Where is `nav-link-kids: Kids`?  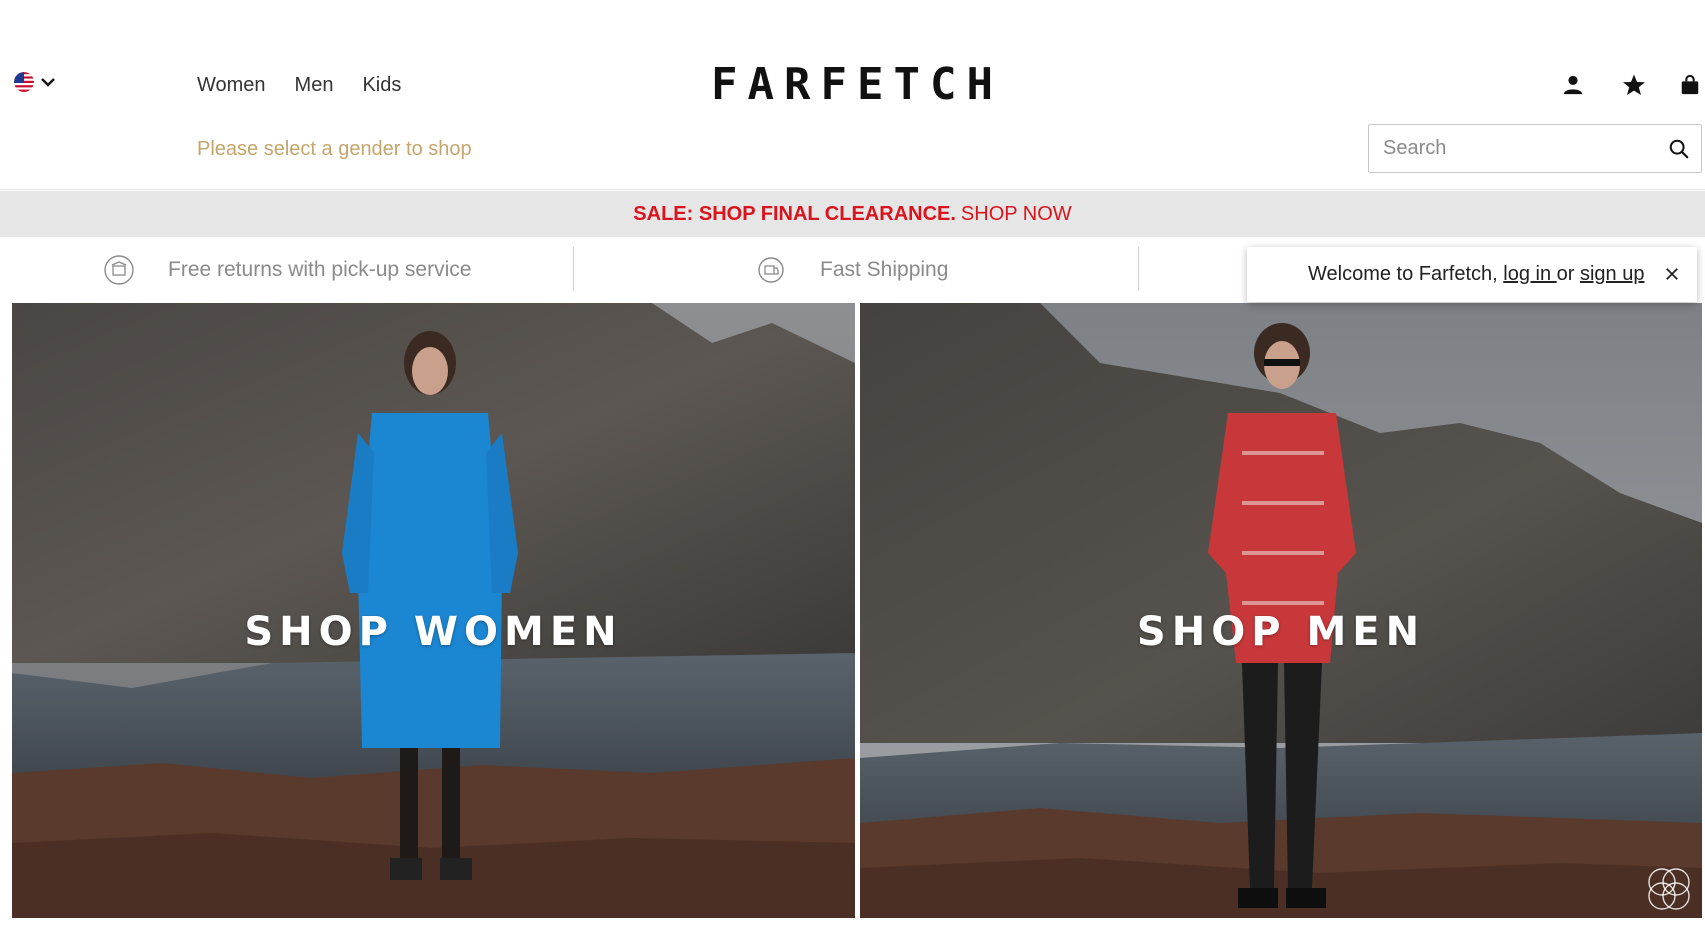 nav-link-kids: Kids is located at coordinates (381, 85).